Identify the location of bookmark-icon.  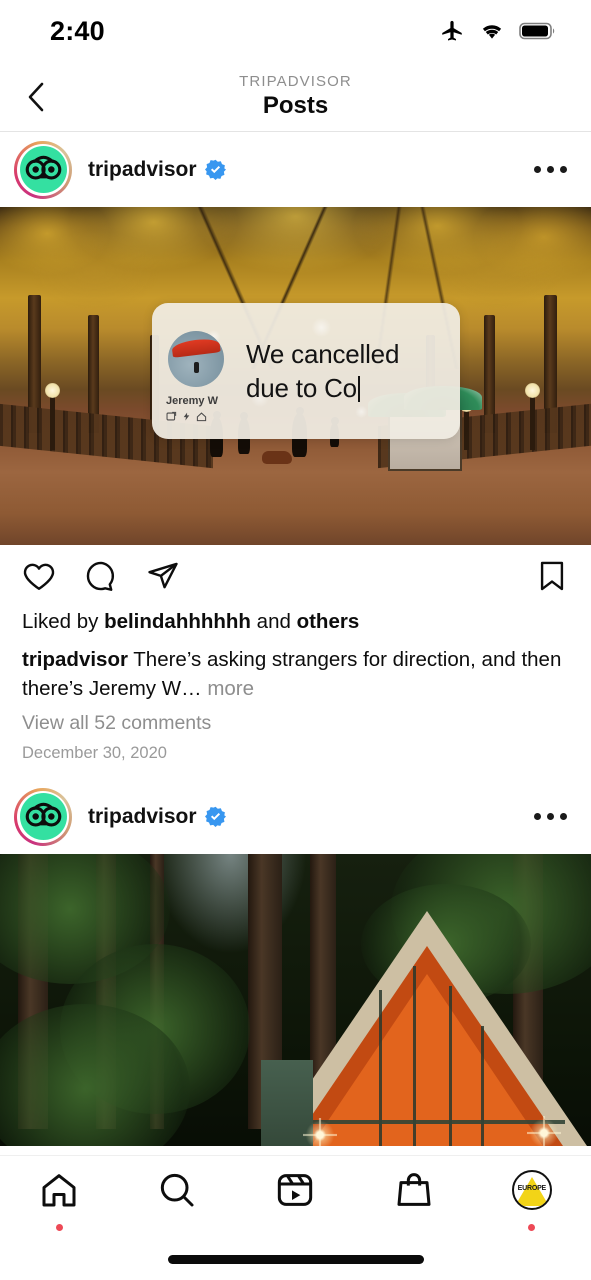
(552, 576).